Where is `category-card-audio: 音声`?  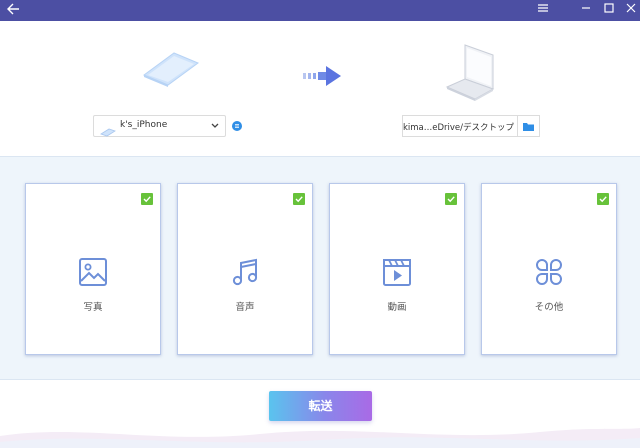 category-card-audio: 音声 is located at coordinates (245, 269).